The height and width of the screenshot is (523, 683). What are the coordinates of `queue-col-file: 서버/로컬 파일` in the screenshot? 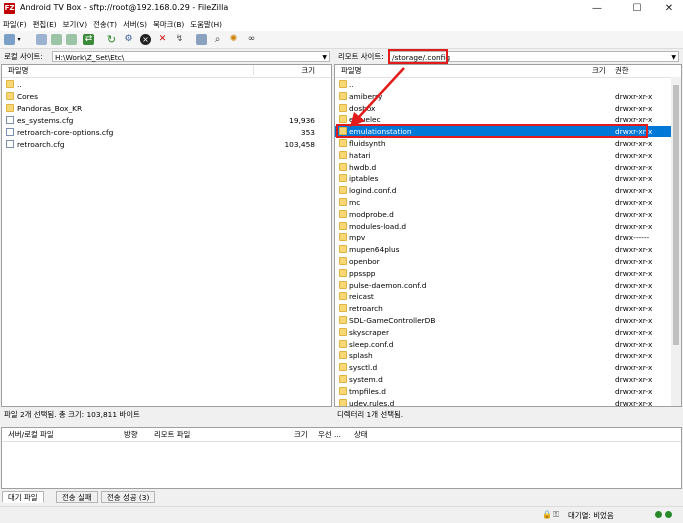 It's located at (31, 434).